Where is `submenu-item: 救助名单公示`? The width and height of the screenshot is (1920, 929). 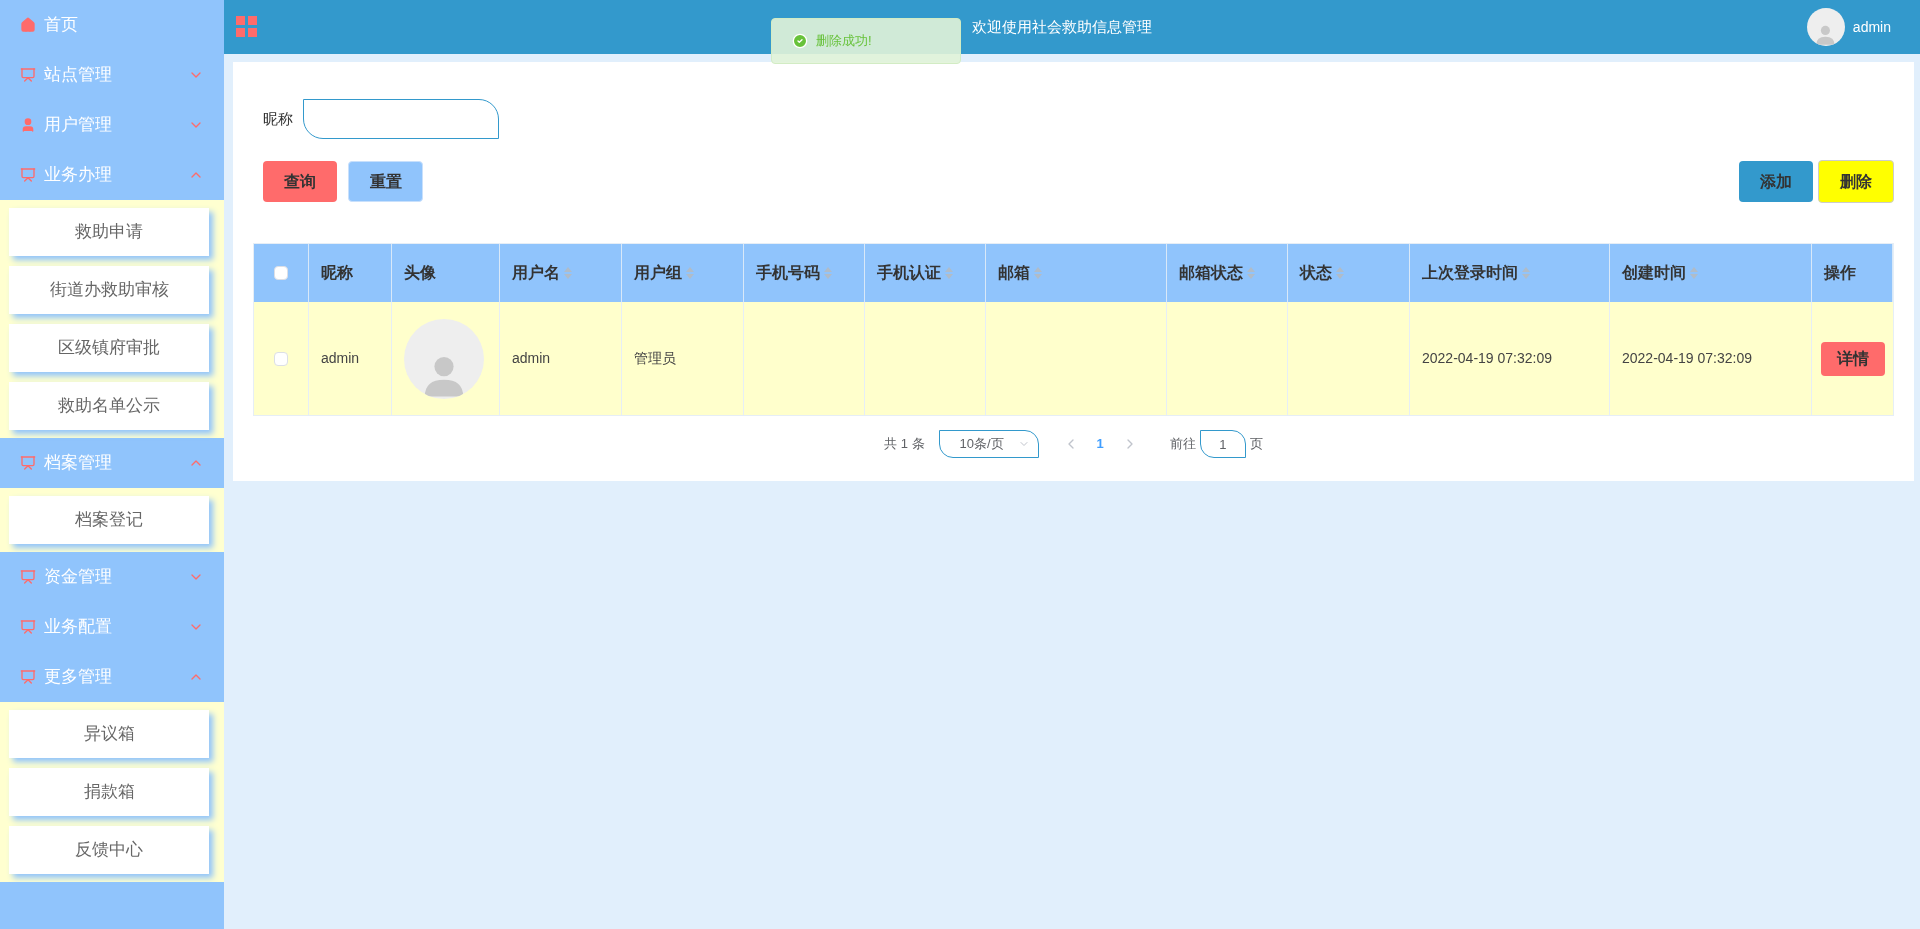 submenu-item: 救助名单公示 is located at coordinates (109, 406).